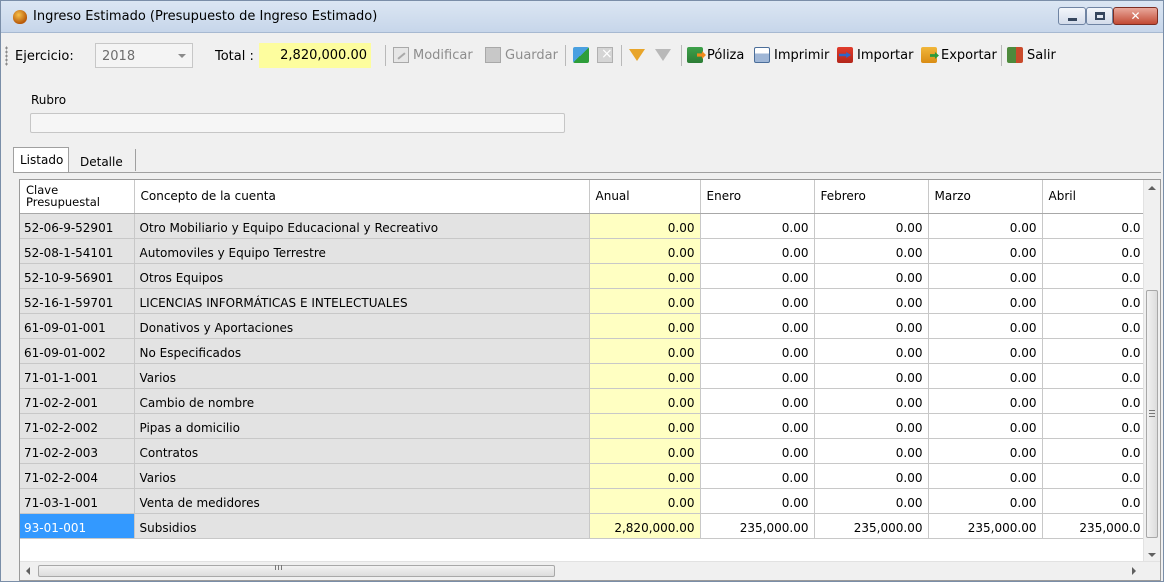 This screenshot has width=1164, height=582. I want to click on tab-listado: Listado, so click(41, 160).